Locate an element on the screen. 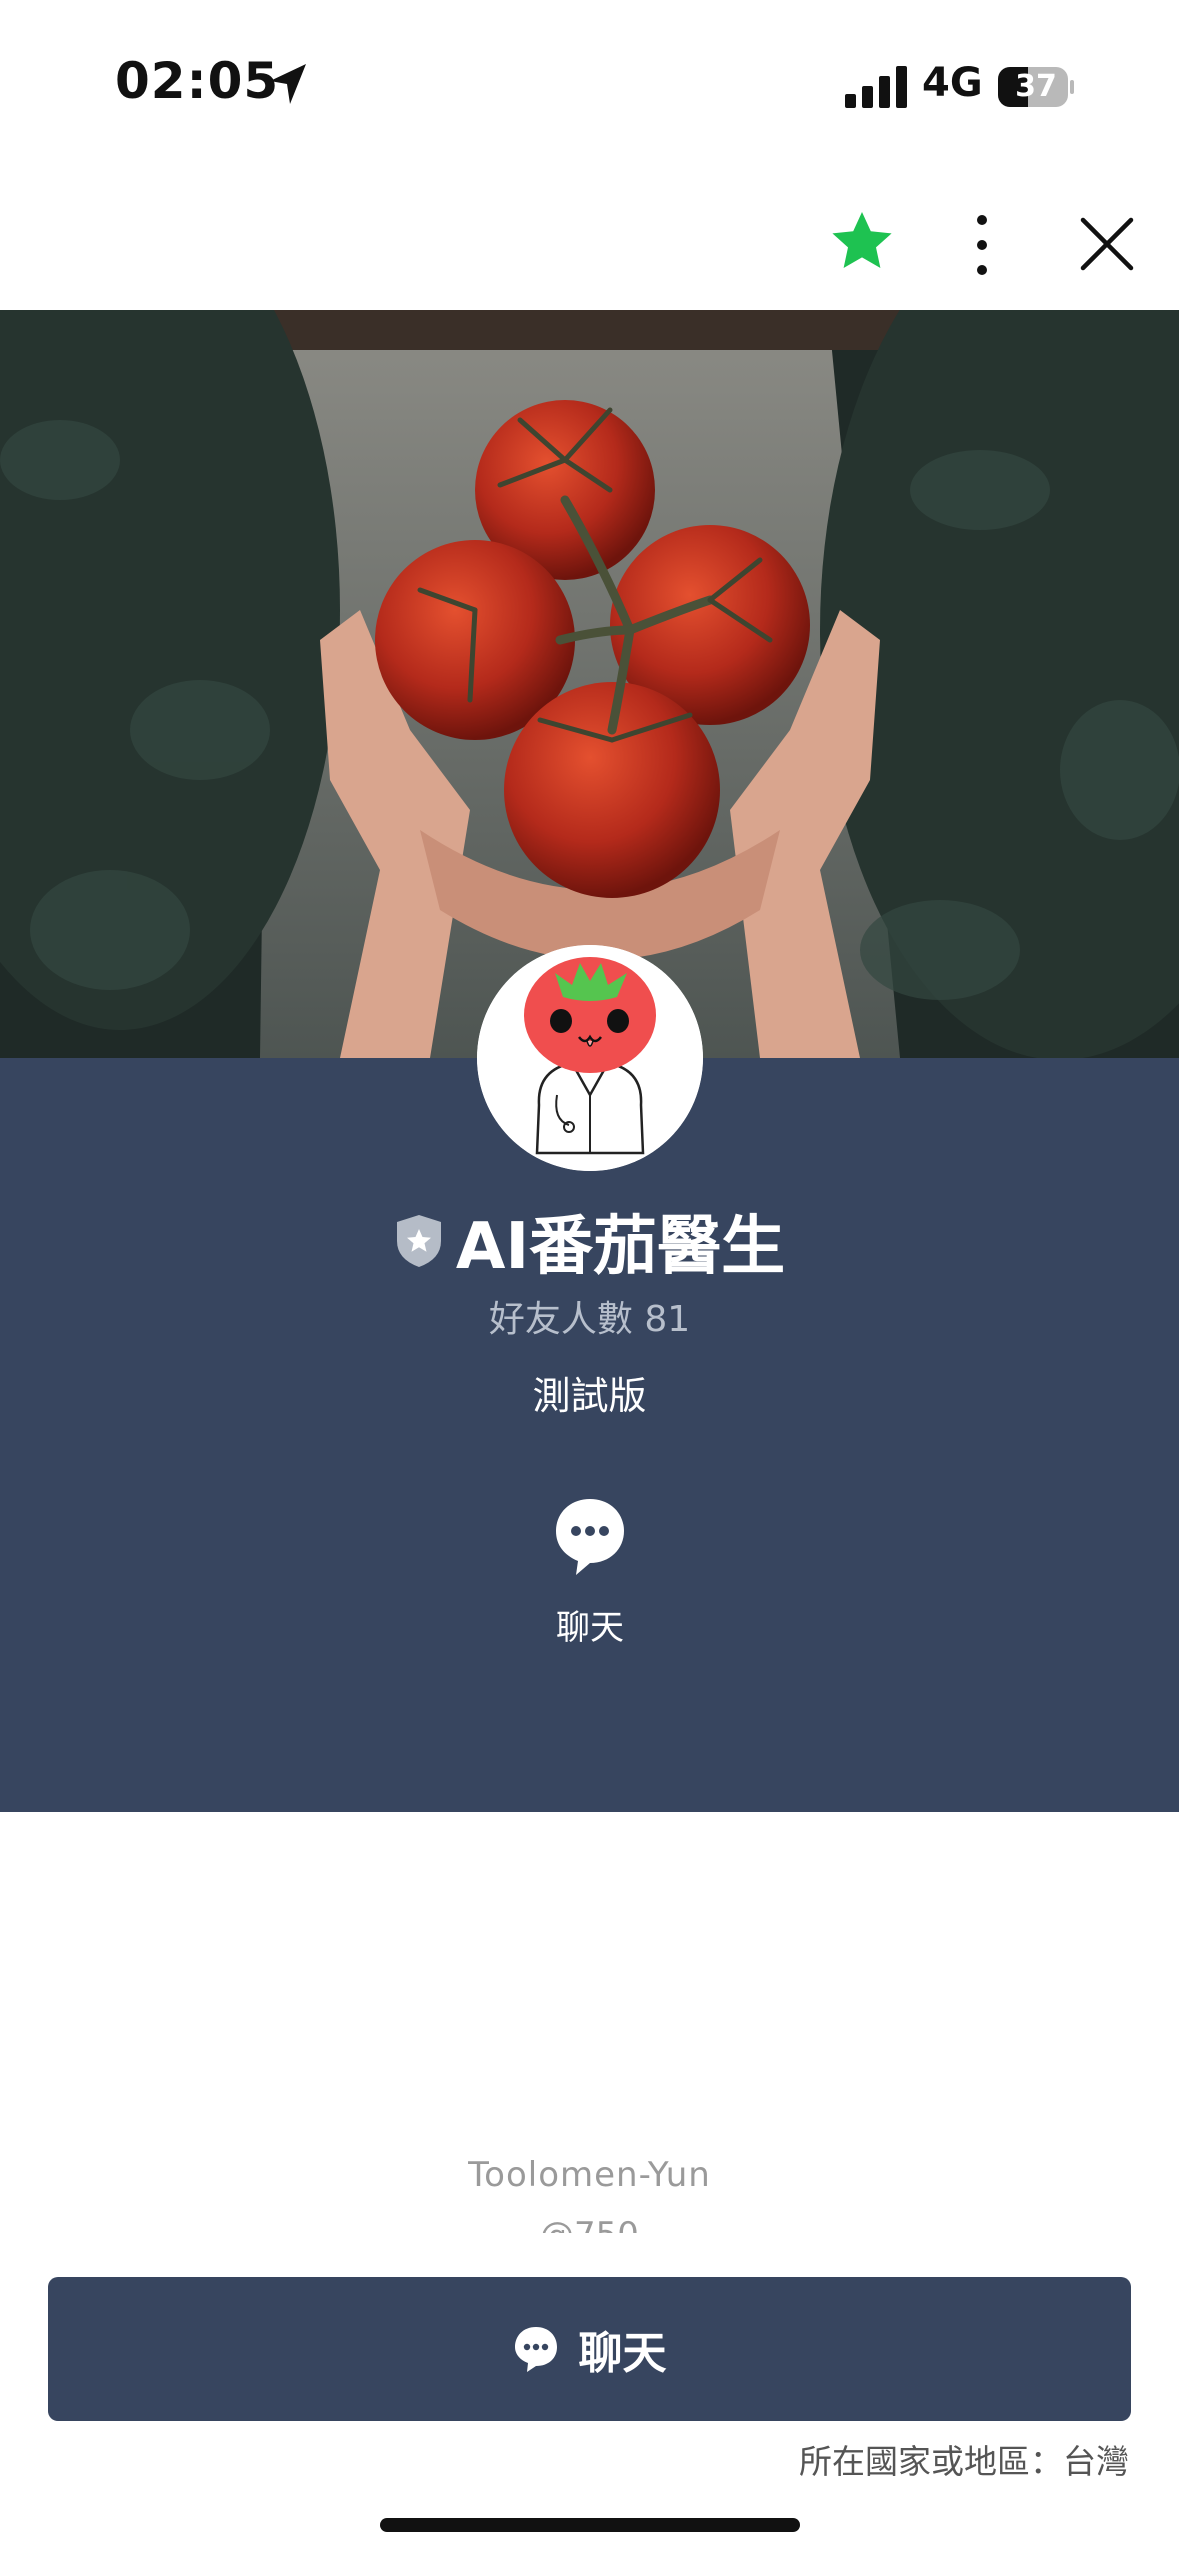 This screenshot has height=2556, width=1179. location-arrow-icon is located at coordinates (288, 84).